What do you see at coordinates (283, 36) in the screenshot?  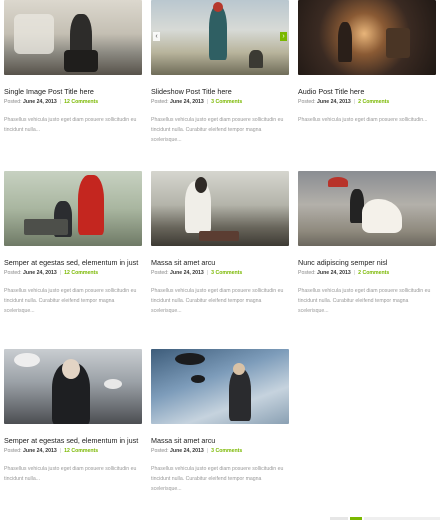 I see `chevron-right-icon: ›` at bounding box center [283, 36].